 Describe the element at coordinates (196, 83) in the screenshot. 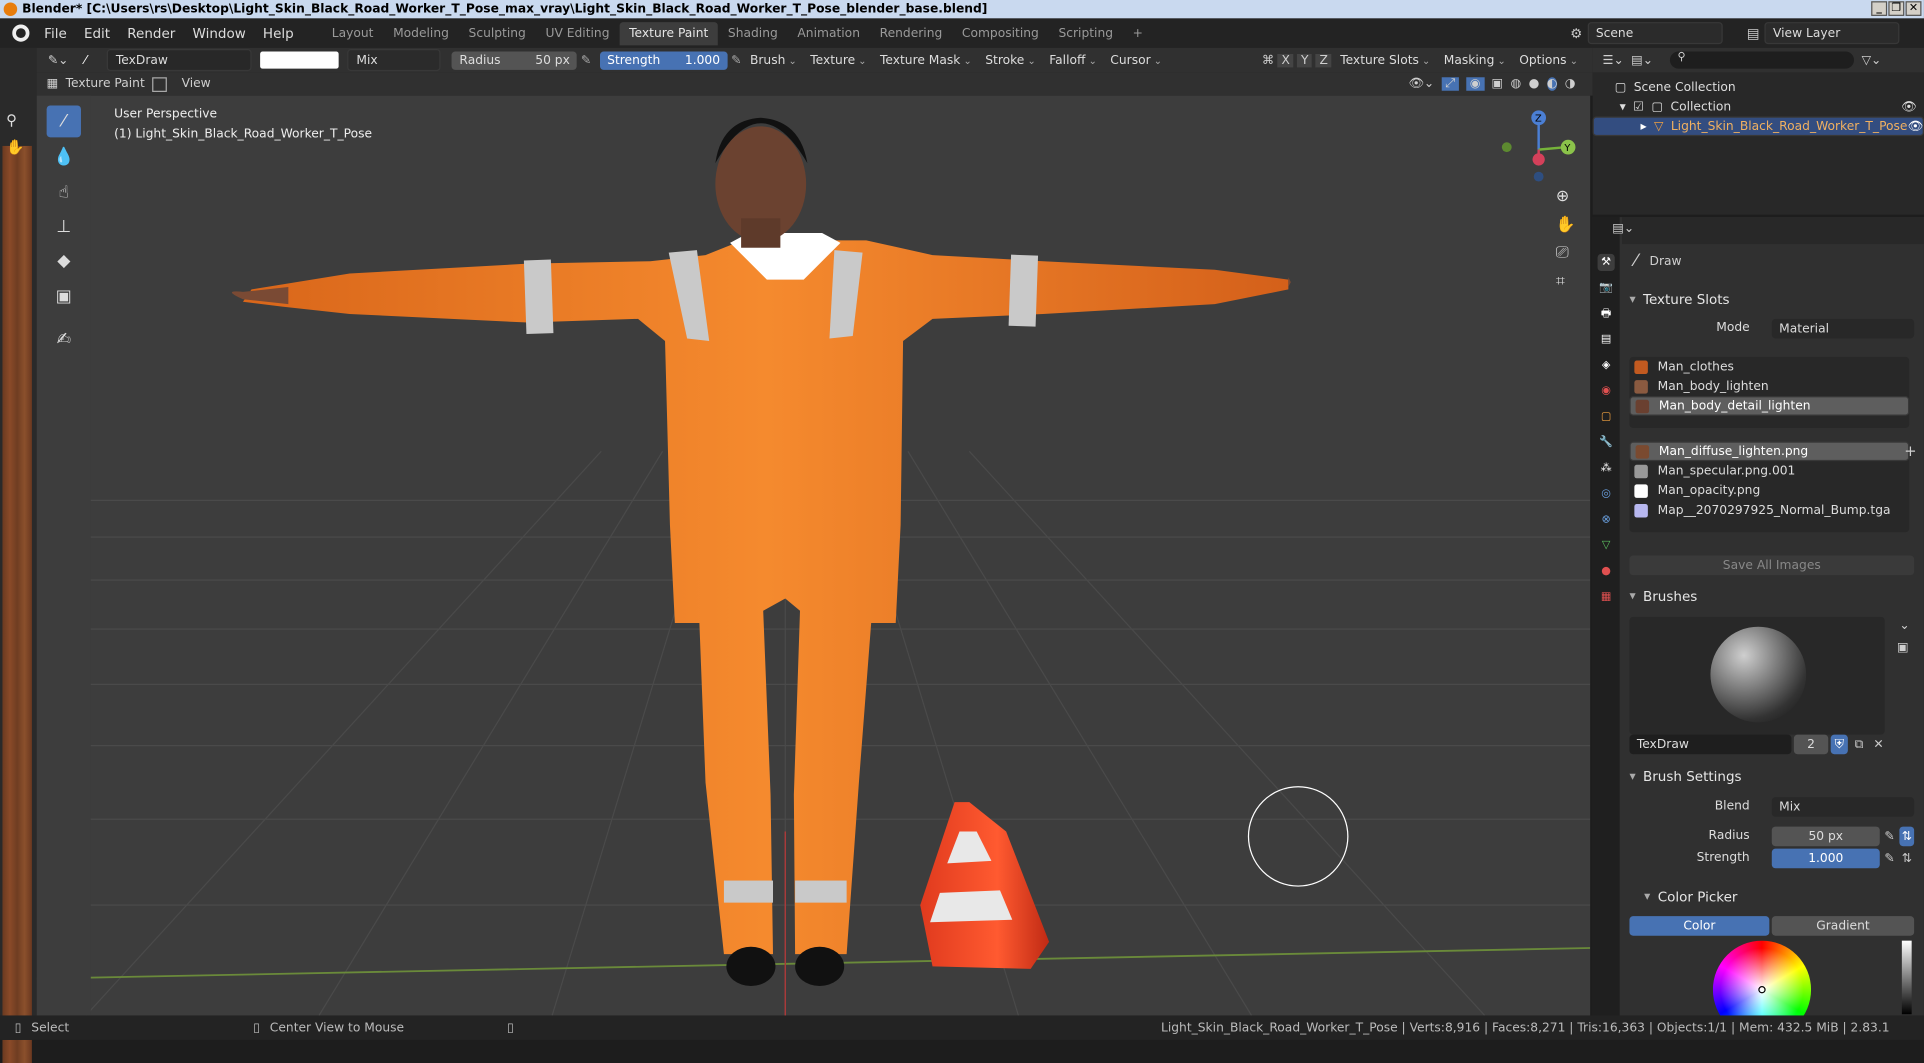

I see `view-menu: View` at that location.